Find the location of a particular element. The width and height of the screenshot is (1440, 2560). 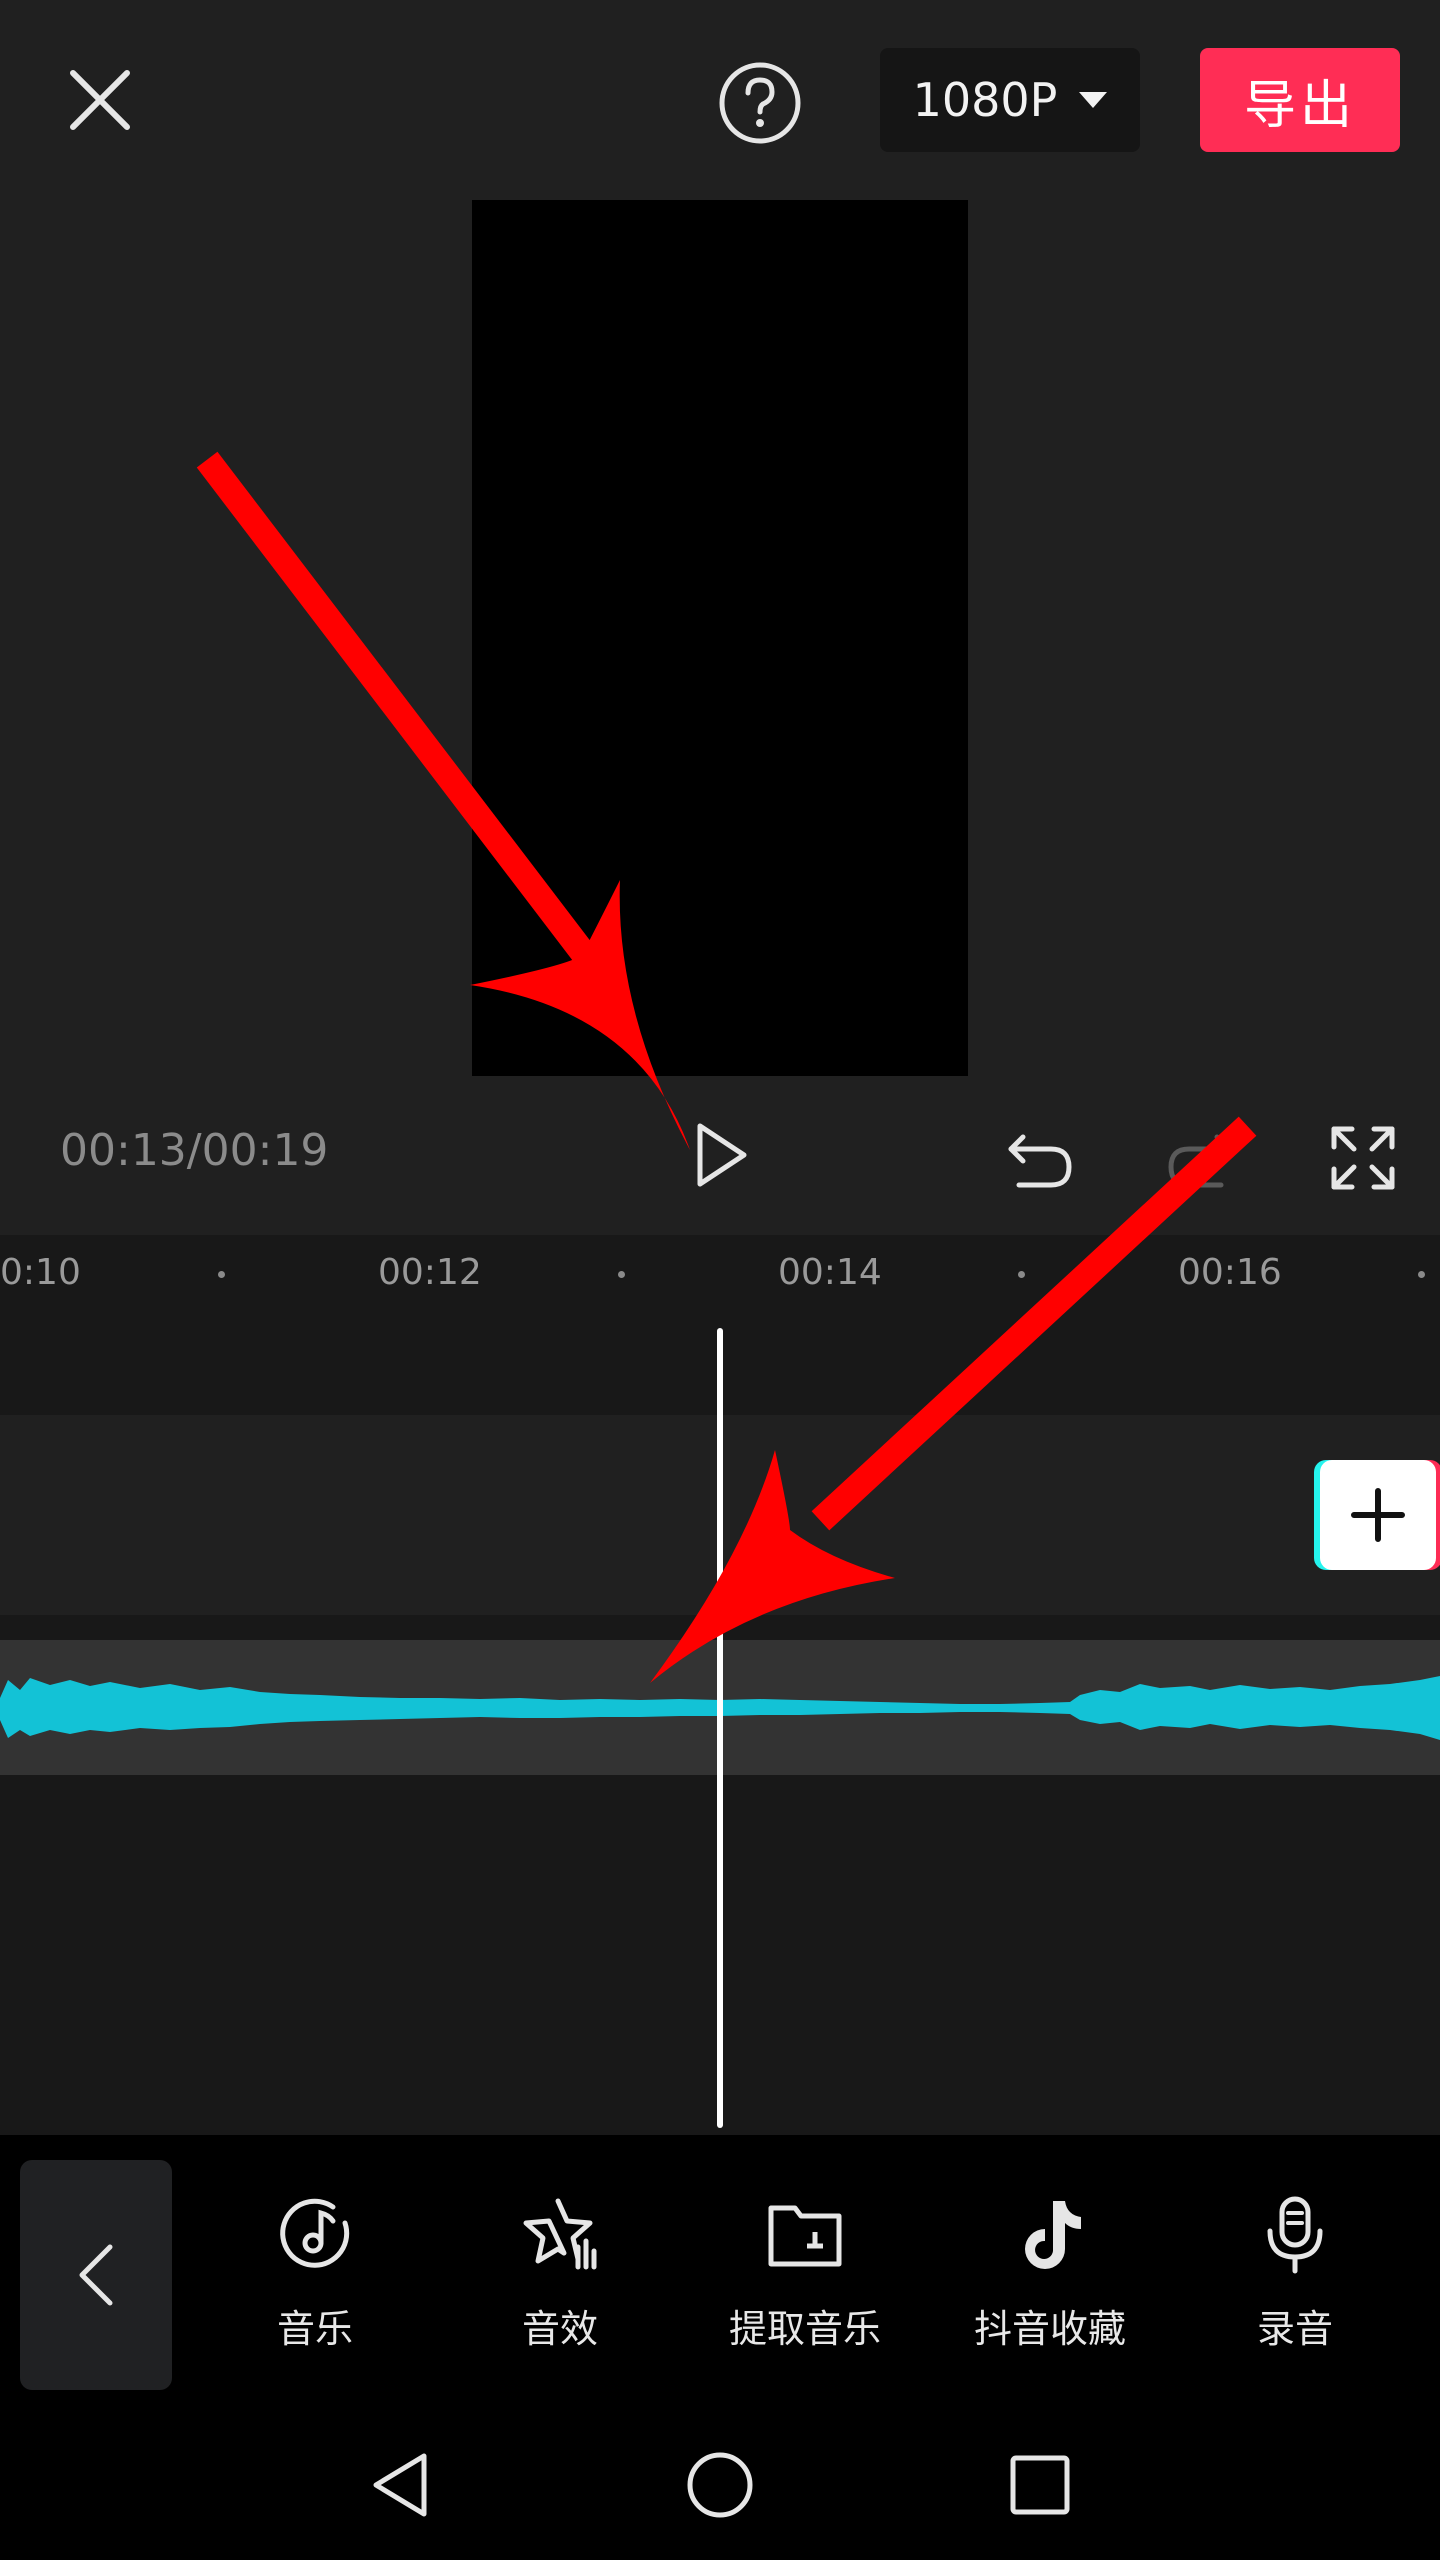

nav-recents-button is located at coordinates (1040, 2485).